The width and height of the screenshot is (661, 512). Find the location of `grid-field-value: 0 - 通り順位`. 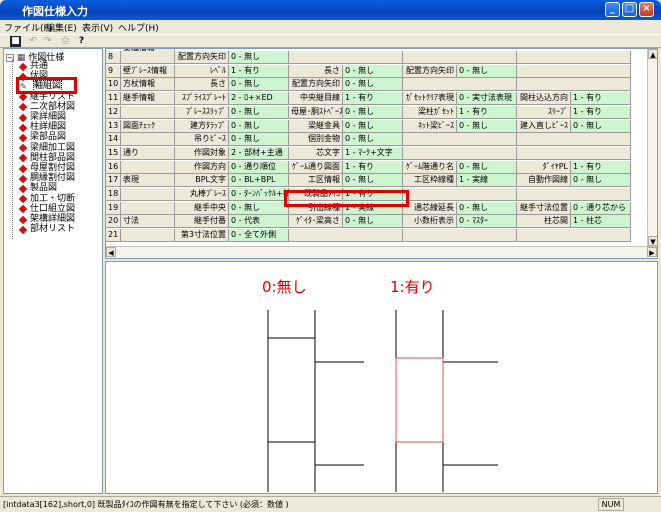

grid-field-value: 0 - 通り順位 is located at coordinates (259, 167).